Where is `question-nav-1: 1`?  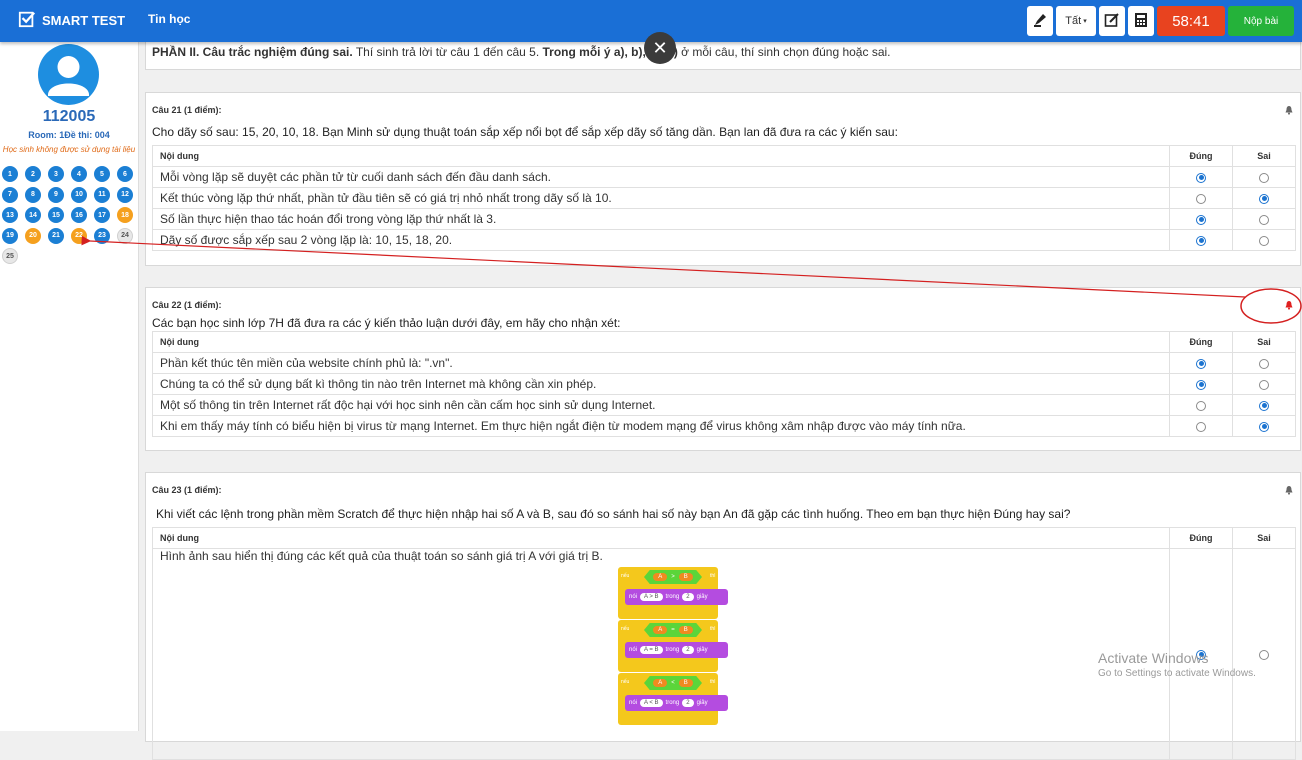
question-nav-1: 1 is located at coordinates (10, 174).